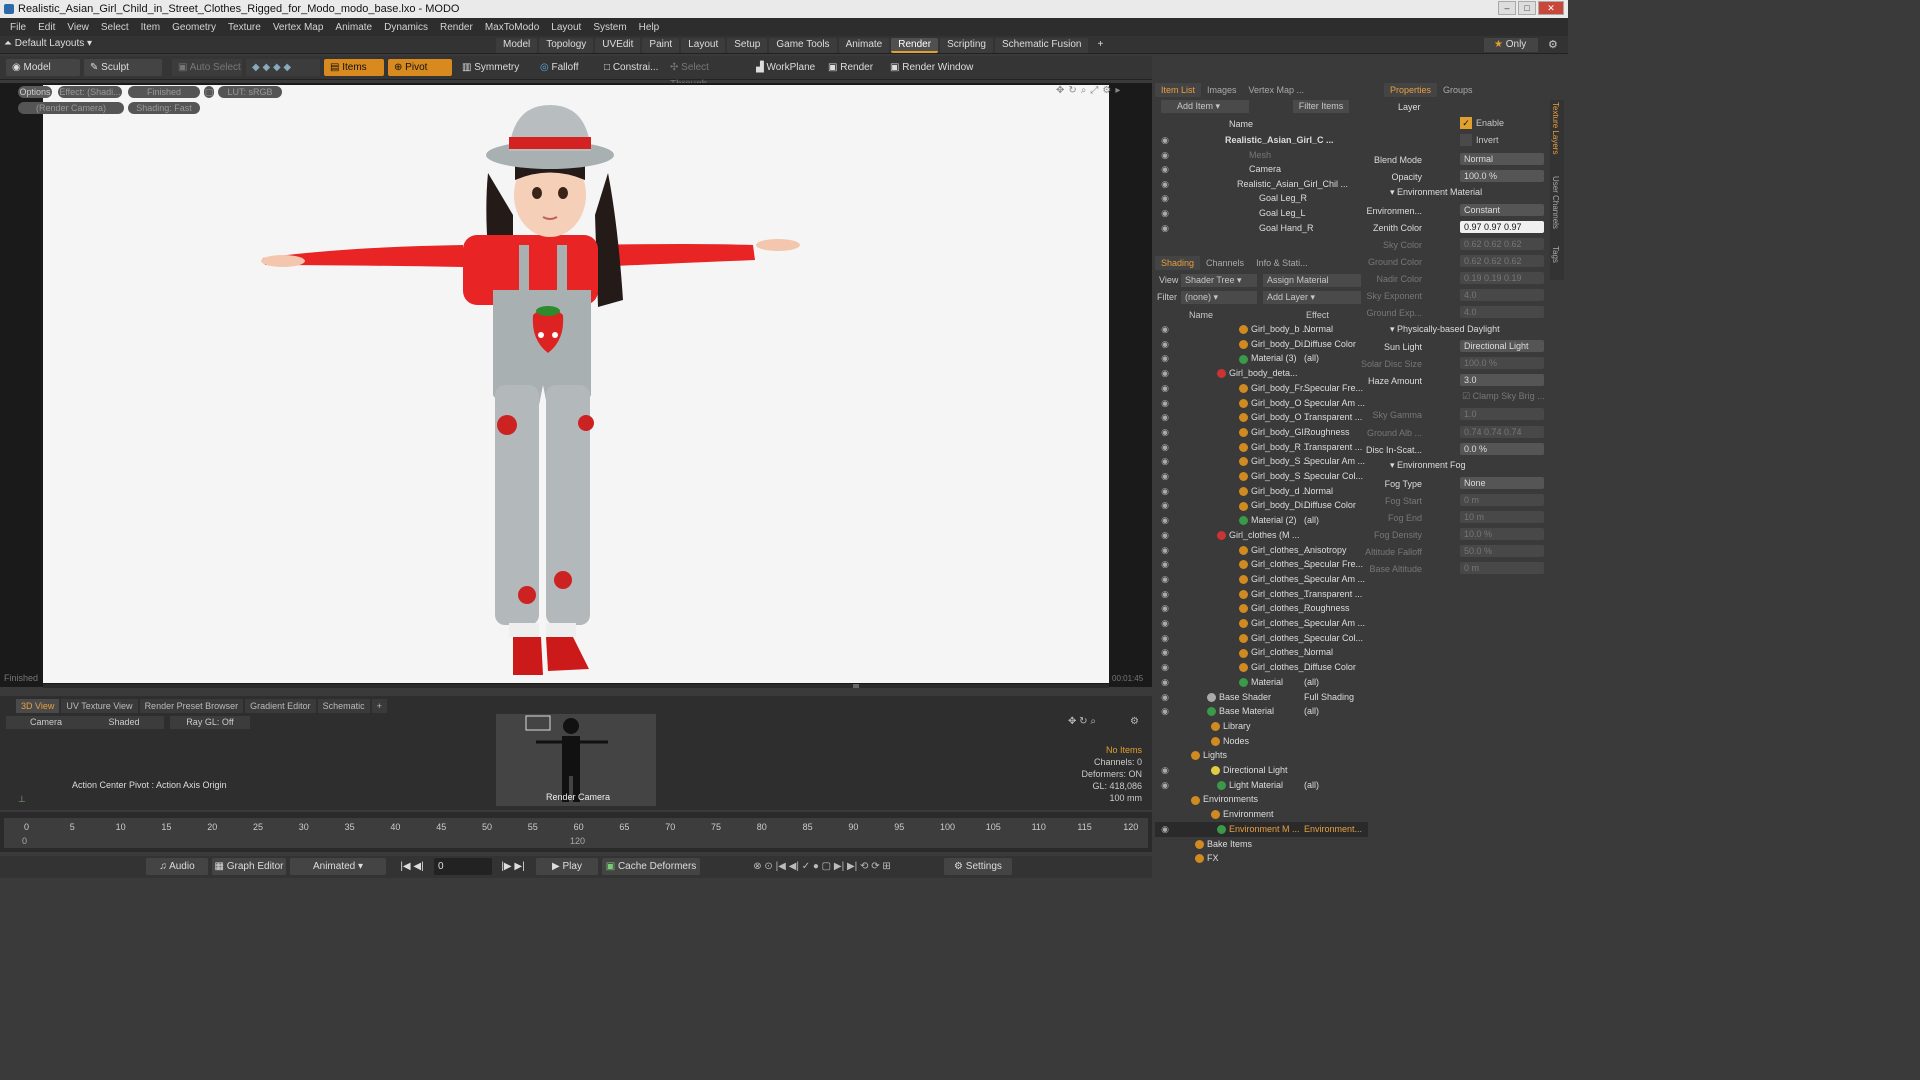 Image resolution: width=1920 pixels, height=1080 pixels. Describe the element at coordinates (966, 45) in the screenshot. I see `tab-scripting: Scripting` at that location.